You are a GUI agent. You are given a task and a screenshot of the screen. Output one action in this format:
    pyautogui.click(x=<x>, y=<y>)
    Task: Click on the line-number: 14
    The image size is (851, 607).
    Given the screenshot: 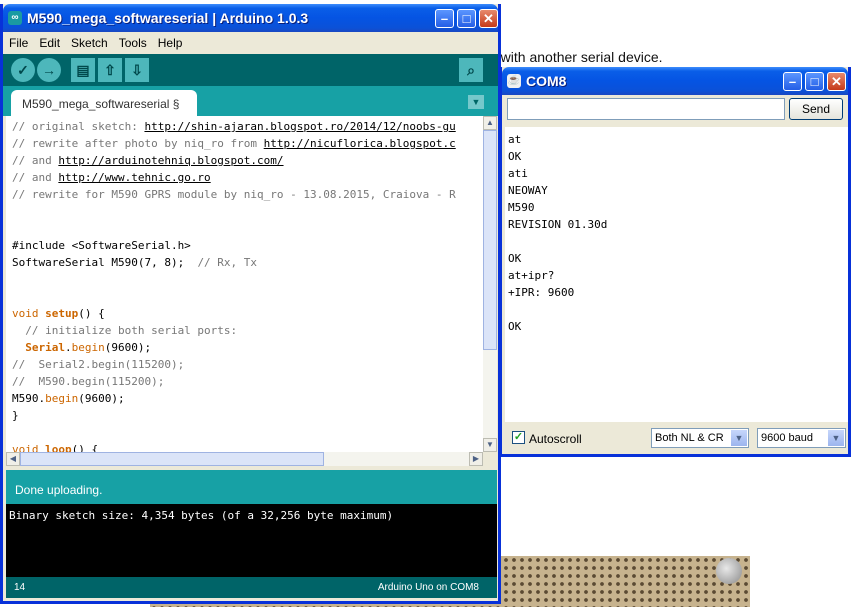 What is the action you would take?
    pyautogui.click(x=20, y=587)
    